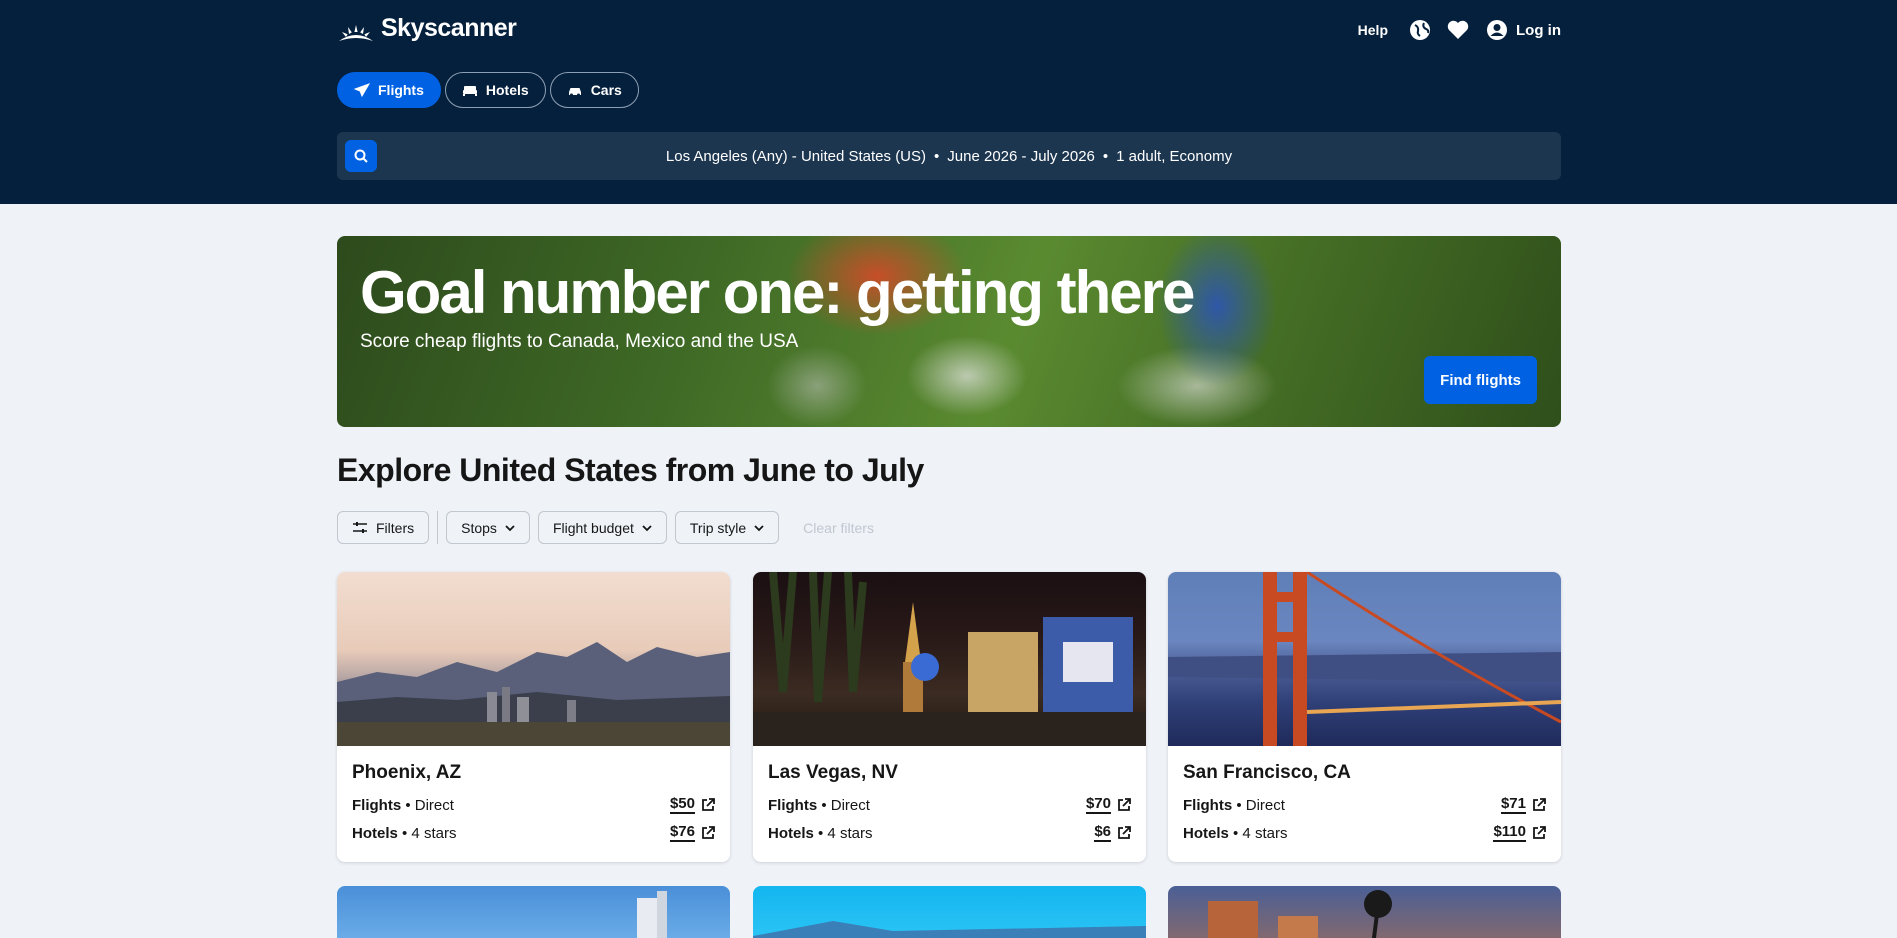  I want to click on flights-row: Flights • Direct $50, so click(533, 805).